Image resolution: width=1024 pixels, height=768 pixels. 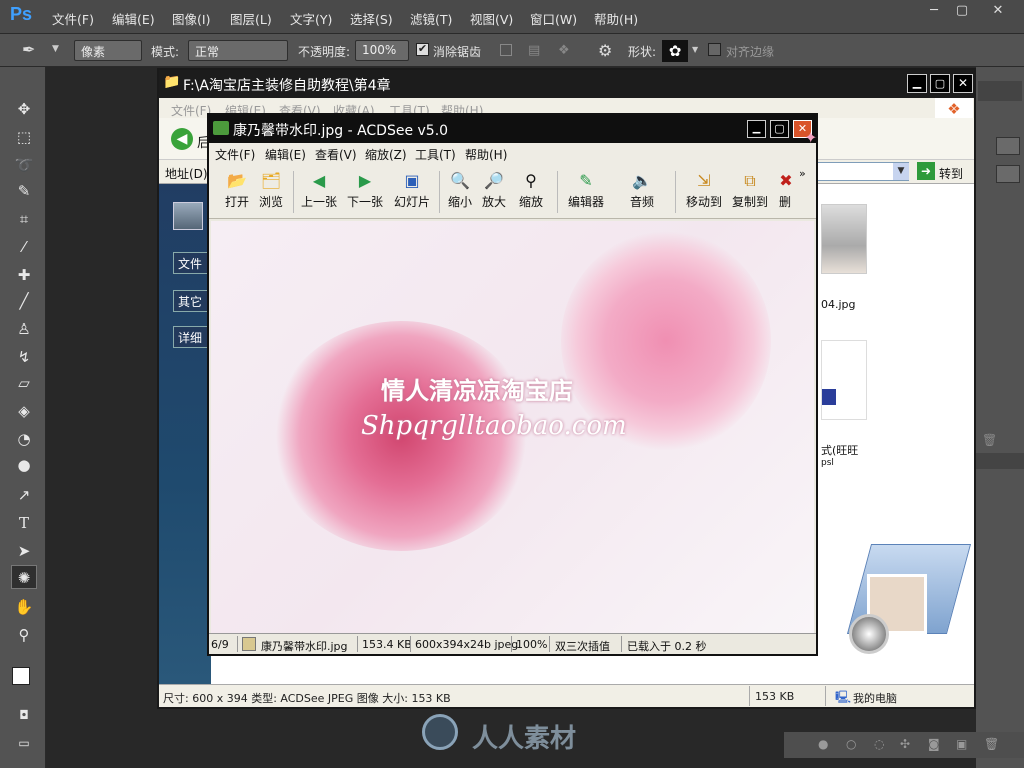 I want to click on menu-edit: 编辑(E), so click(x=133, y=18).